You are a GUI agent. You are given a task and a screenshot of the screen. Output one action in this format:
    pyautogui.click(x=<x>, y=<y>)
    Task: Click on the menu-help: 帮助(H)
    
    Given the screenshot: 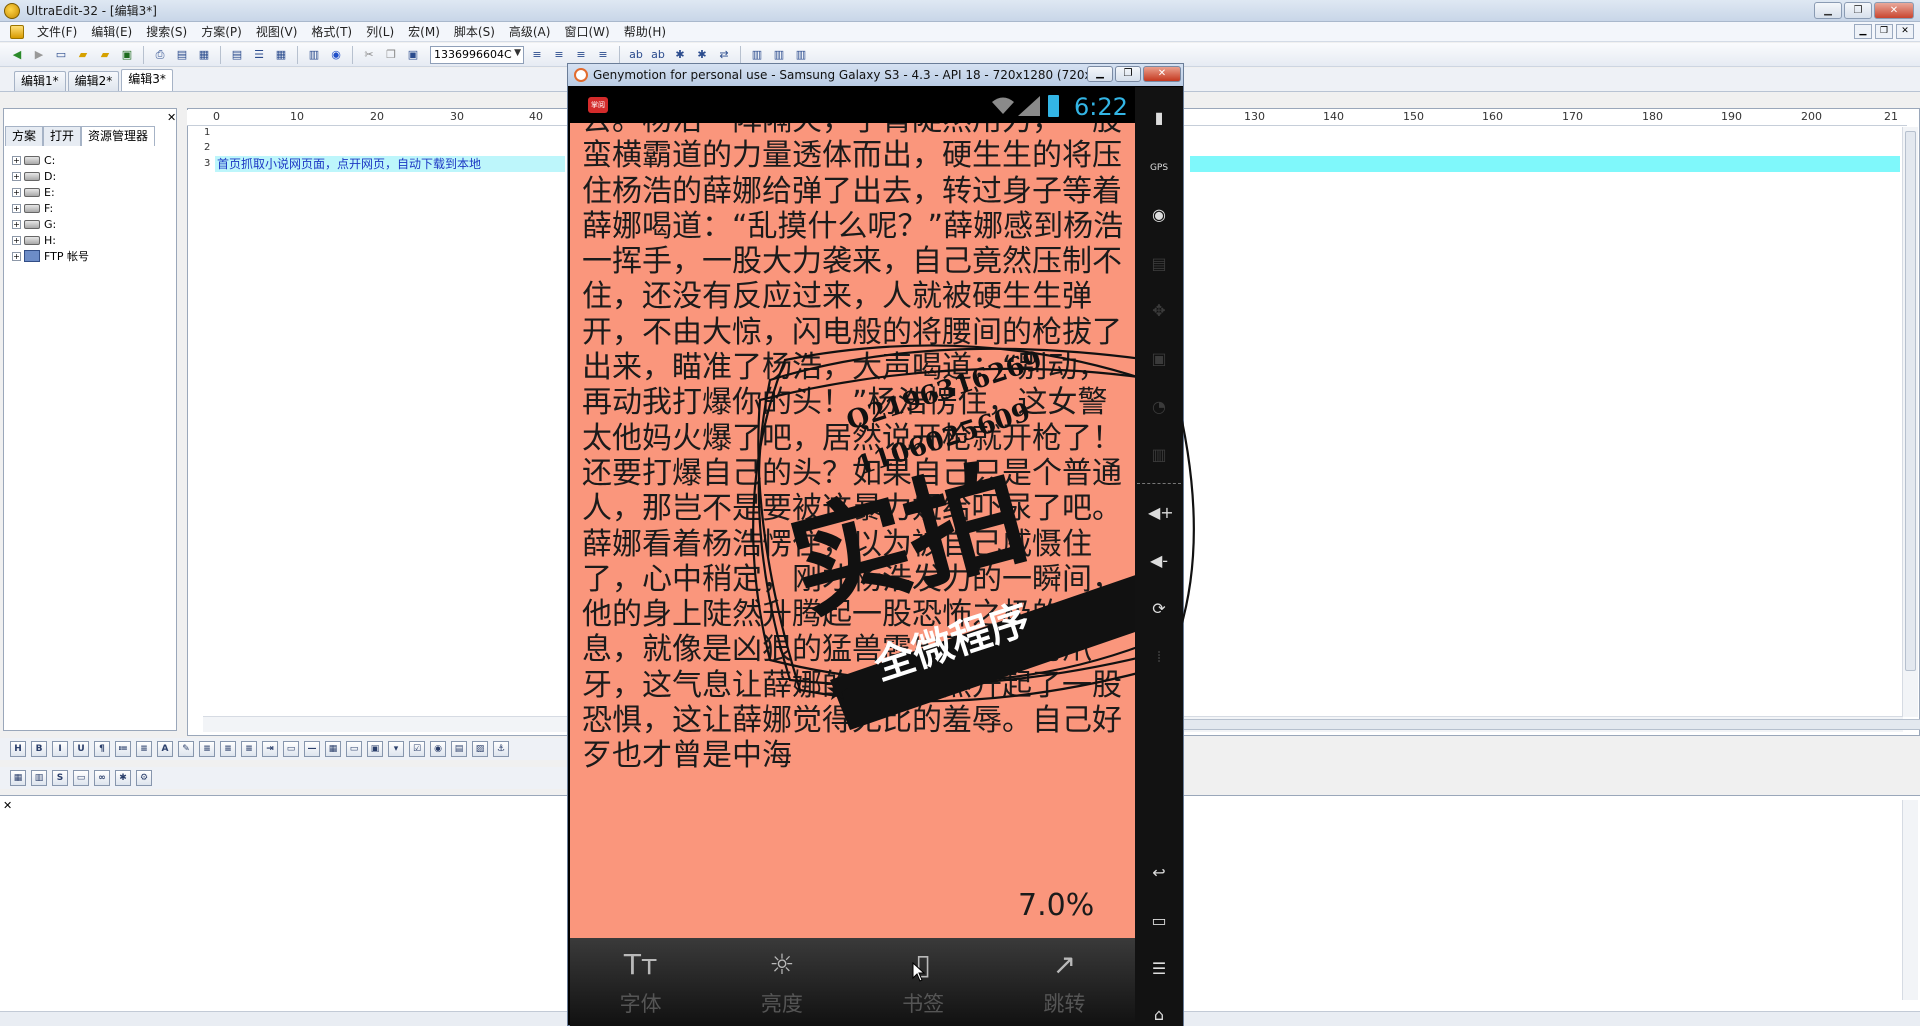 What is the action you would take?
    pyautogui.click(x=645, y=31)
    